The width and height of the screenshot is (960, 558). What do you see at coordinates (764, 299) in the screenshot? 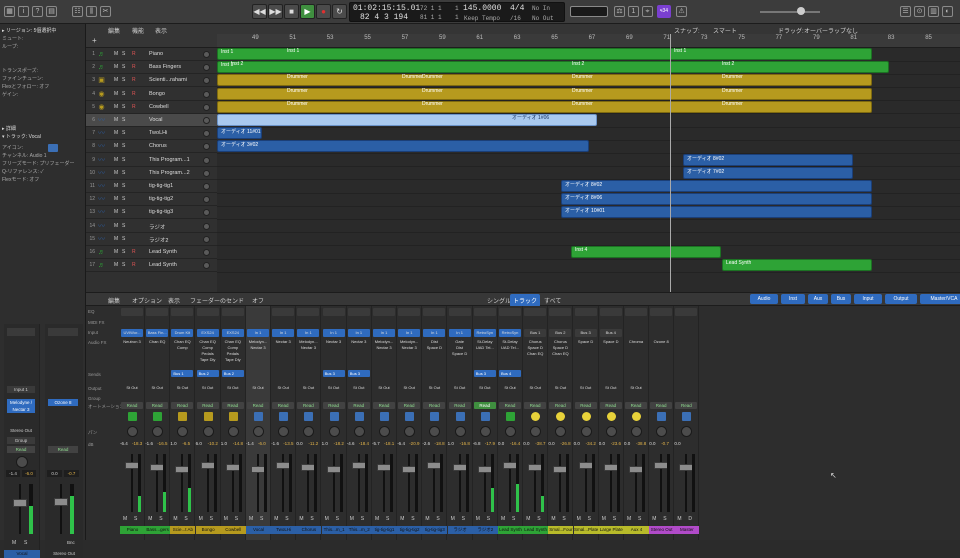
I see `mixer-filter-button: Audio` at bounding box center [764, 299].